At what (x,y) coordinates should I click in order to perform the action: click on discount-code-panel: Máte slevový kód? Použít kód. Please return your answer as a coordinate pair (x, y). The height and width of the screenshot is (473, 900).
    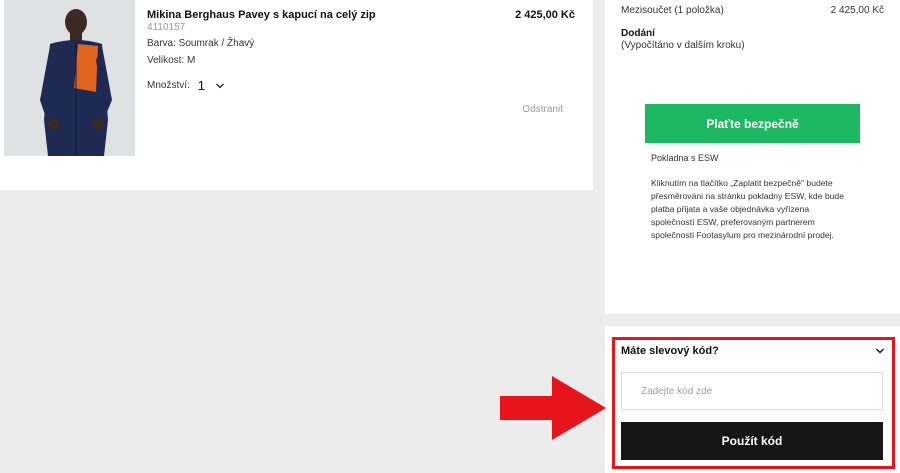
    Looking at the image, I should click on (752, 399).